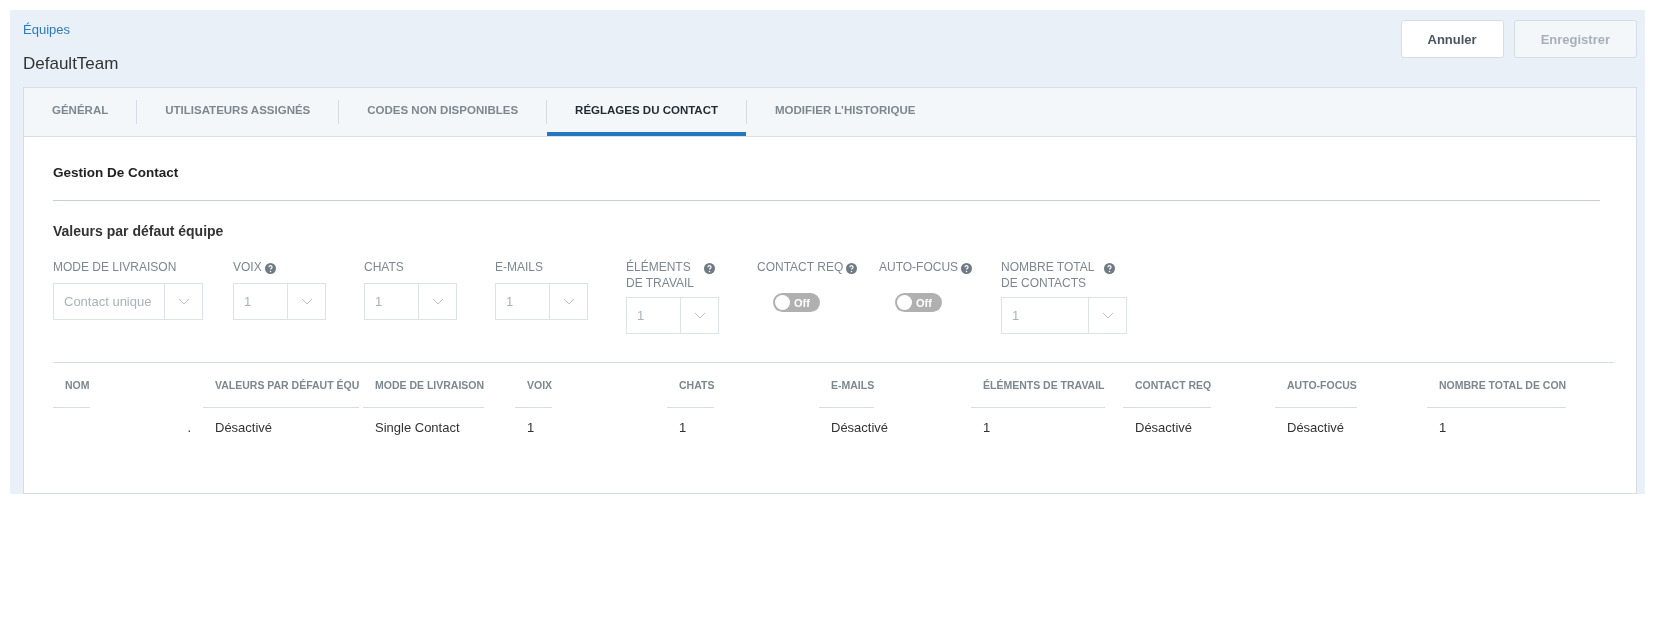  I want to click on column-header: NOM, so click(71, 385).